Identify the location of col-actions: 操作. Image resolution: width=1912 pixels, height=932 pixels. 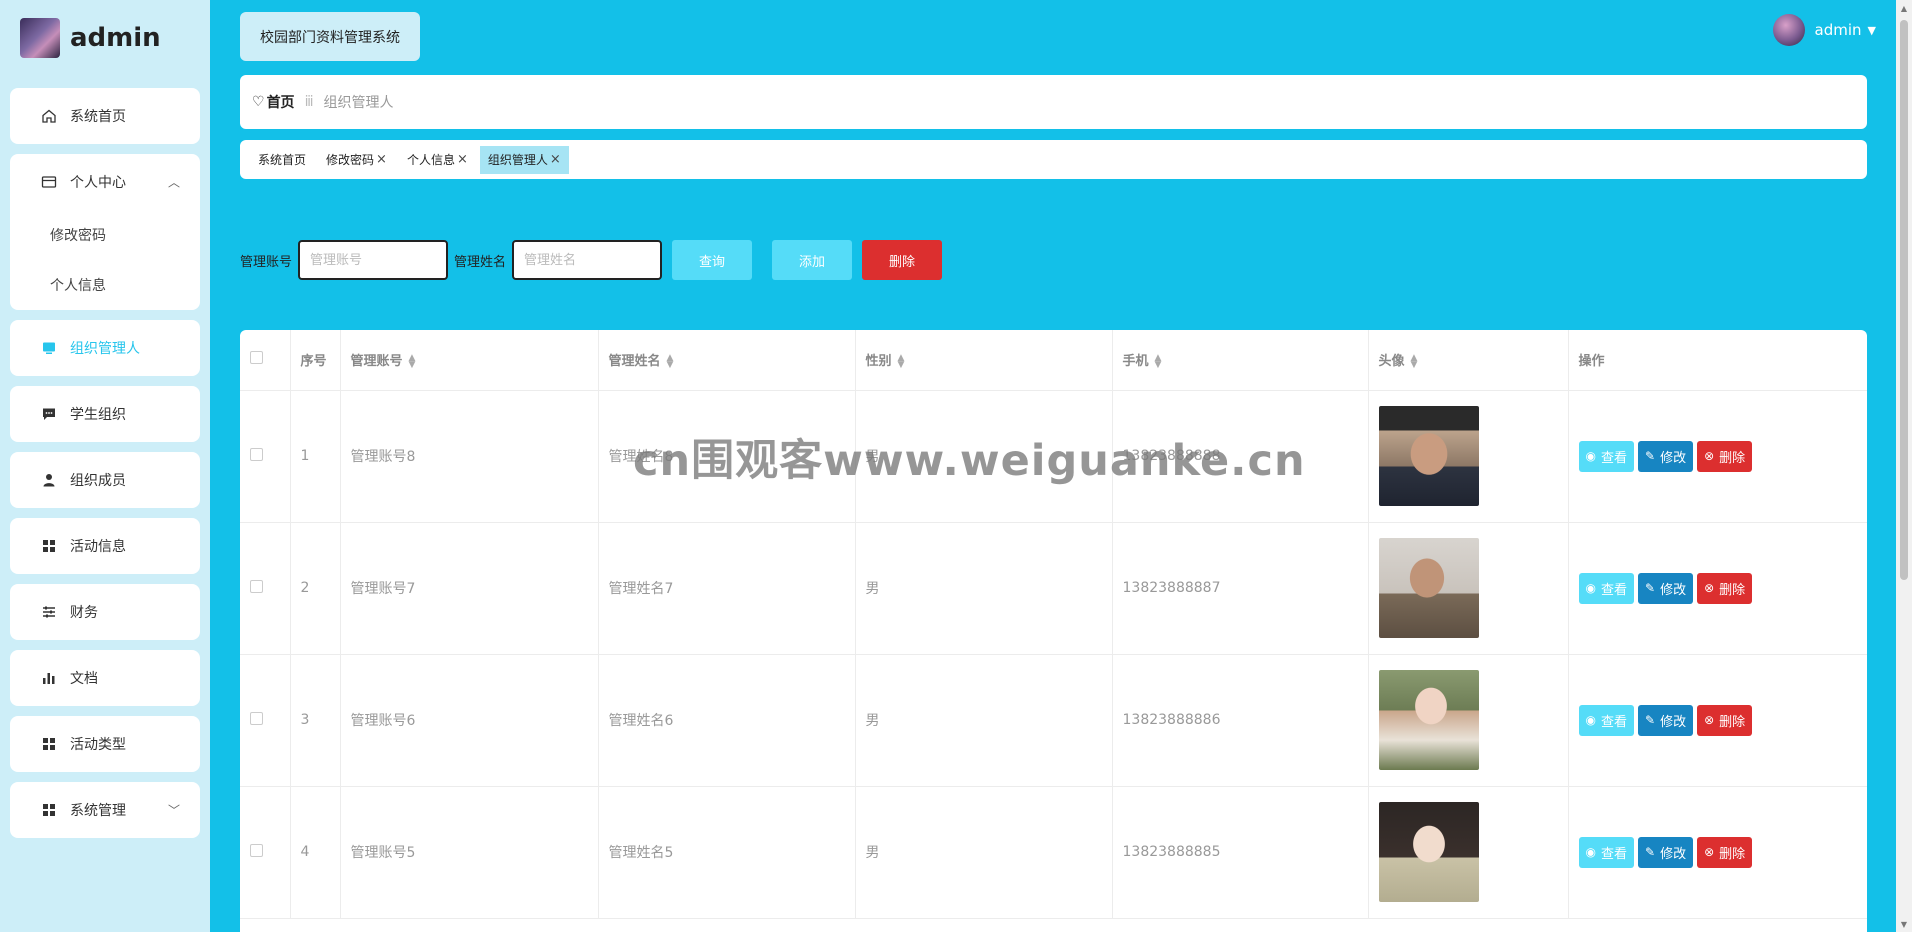
(1717, 360).